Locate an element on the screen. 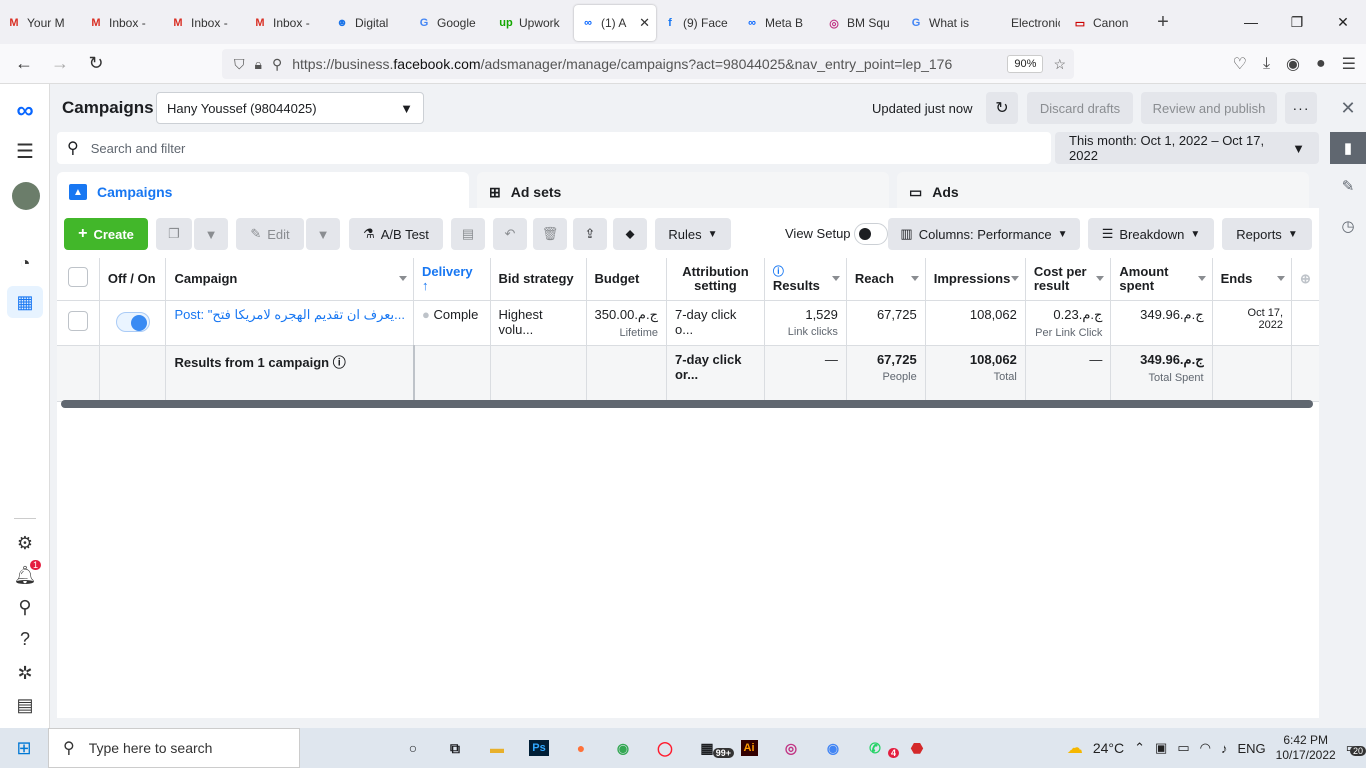 This screenshot has height=768, width=1366. download-icon: ⤓ is located at coordinates (1266, 64).